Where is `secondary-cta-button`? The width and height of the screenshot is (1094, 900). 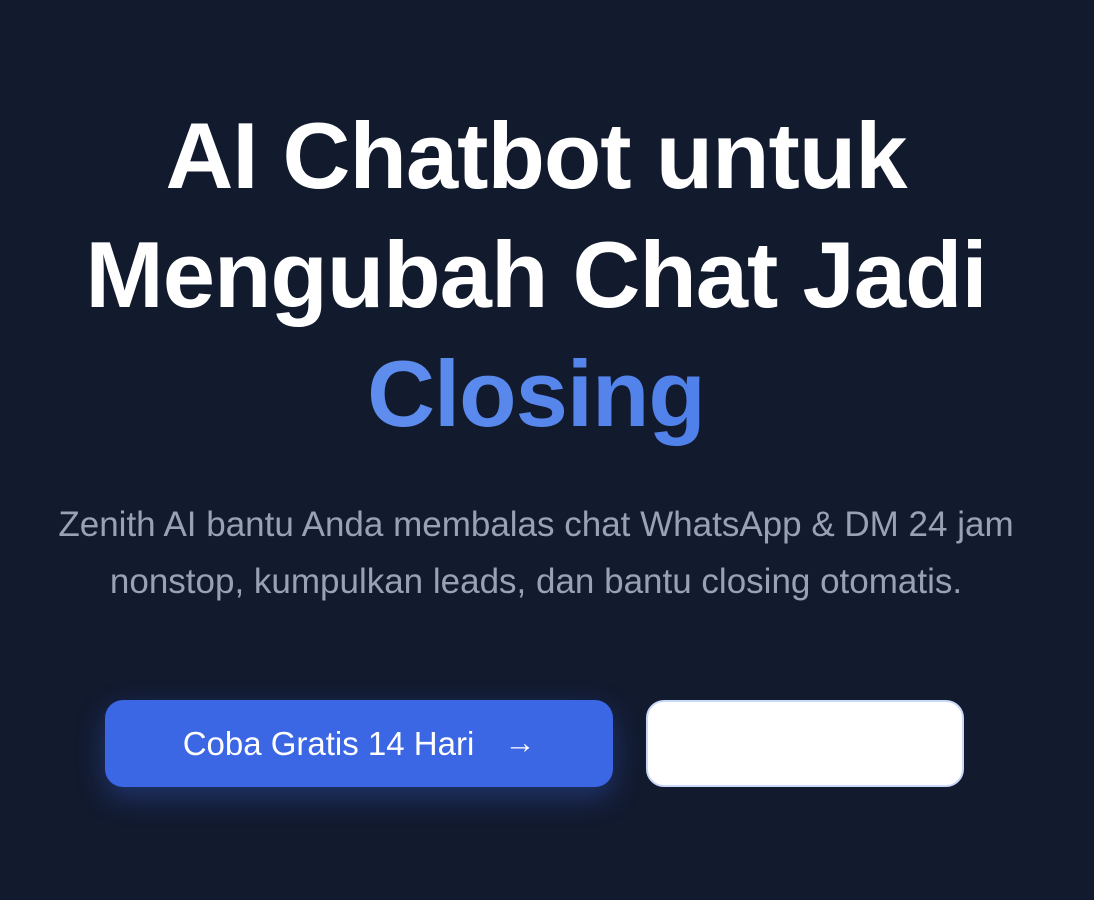
secondary-cta-button is located at coordinates (805, 743).